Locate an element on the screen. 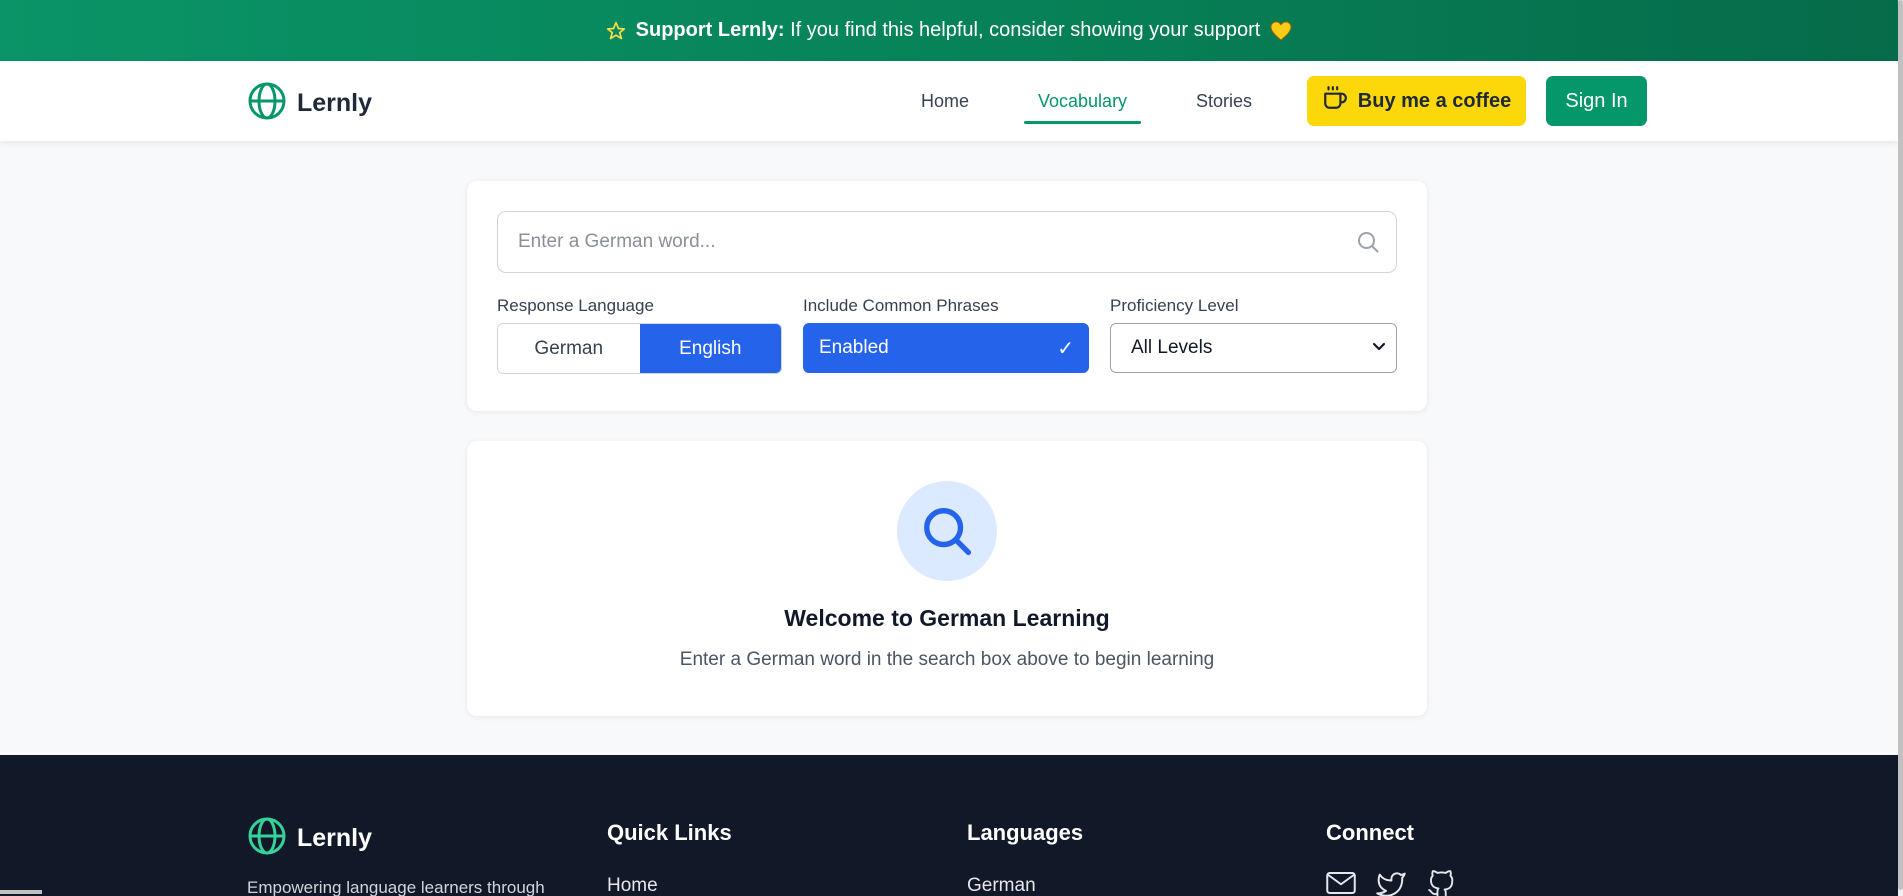 This screenshot has width=1903, height=896. footer-logo: Lernly is located at coordinates (309, 838).